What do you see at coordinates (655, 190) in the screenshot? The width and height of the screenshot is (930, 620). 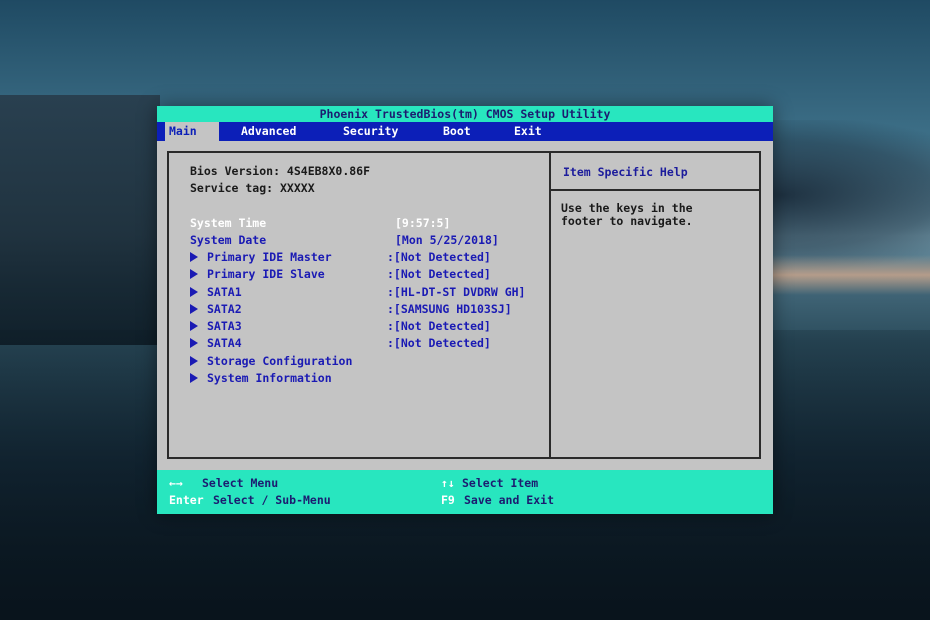 I see `help-divider` at bounding box center [655, 190].